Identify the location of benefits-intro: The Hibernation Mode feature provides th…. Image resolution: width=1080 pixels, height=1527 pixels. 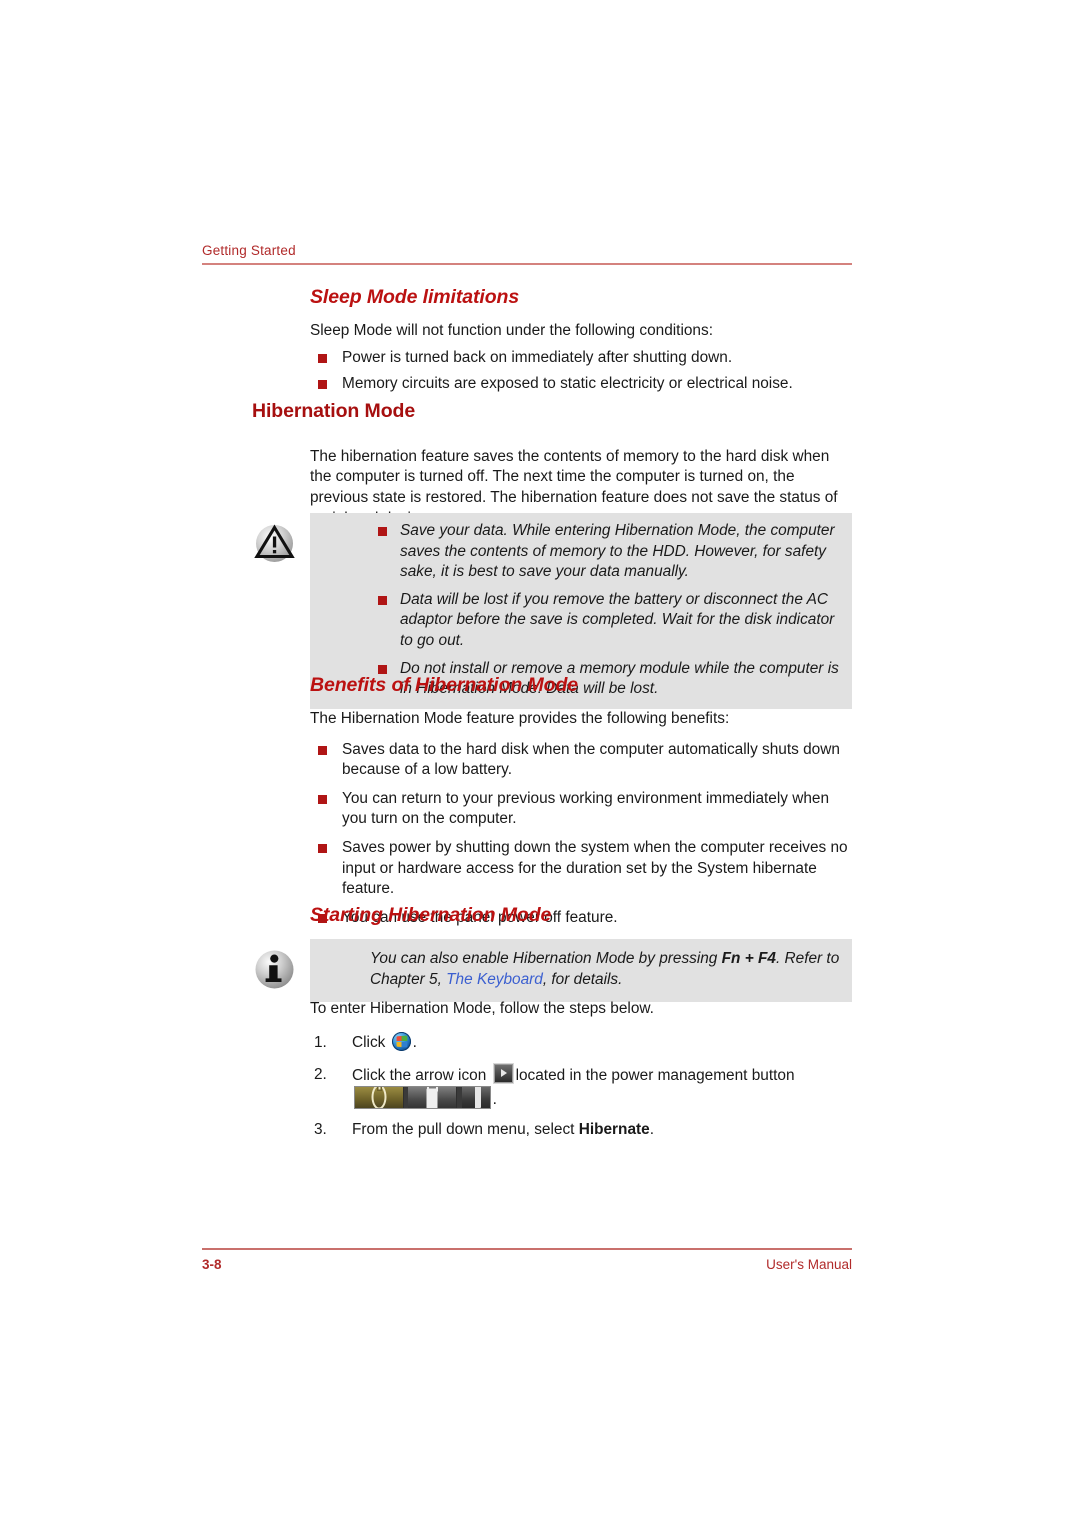
(520, 718).